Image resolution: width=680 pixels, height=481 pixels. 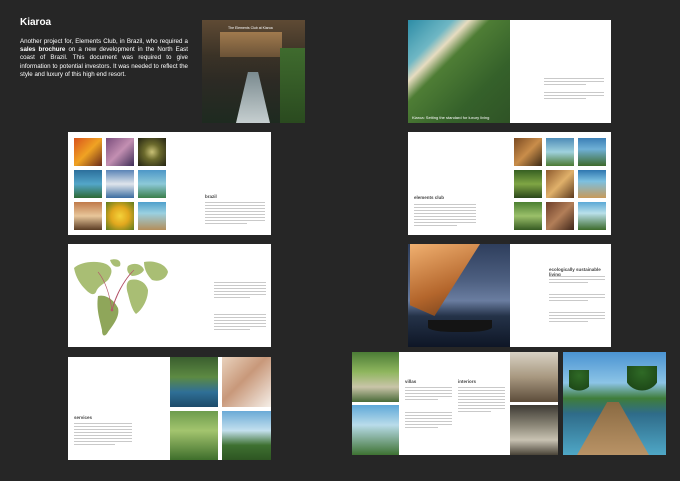 What do you see at coordinates (36, 22) in the screenshot?
I see `project-title: Kiaroa` at bounding box center [36, 22].